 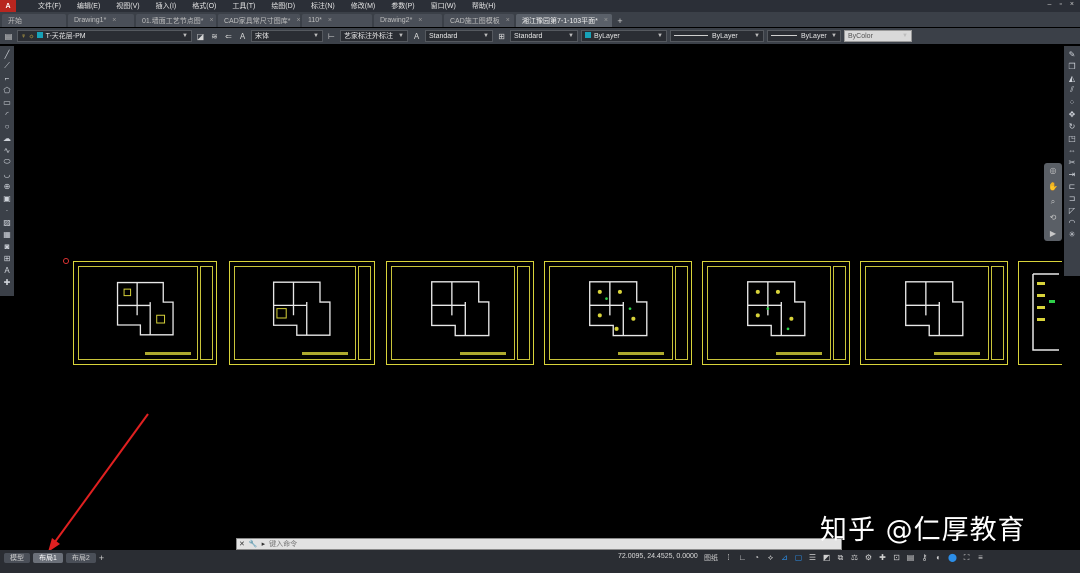 What do you see at coordinates (228, 36) in the screenshot?
I see `layer-previous-icon: ⇐` at bounding box center [228, 36].